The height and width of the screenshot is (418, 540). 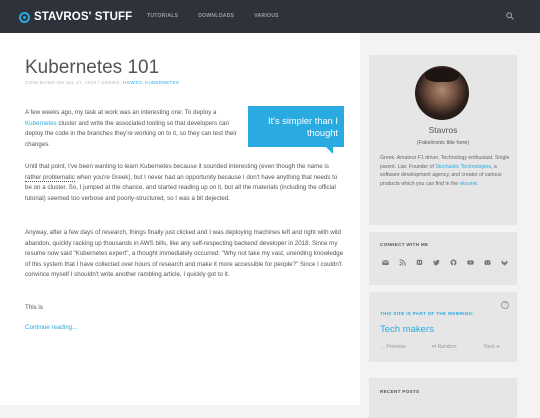 What do you see at coordinates (443, 258) in the screenshot?
I see `connect-widget: CONNECT WITH ME` at bounding box center [443, 258].